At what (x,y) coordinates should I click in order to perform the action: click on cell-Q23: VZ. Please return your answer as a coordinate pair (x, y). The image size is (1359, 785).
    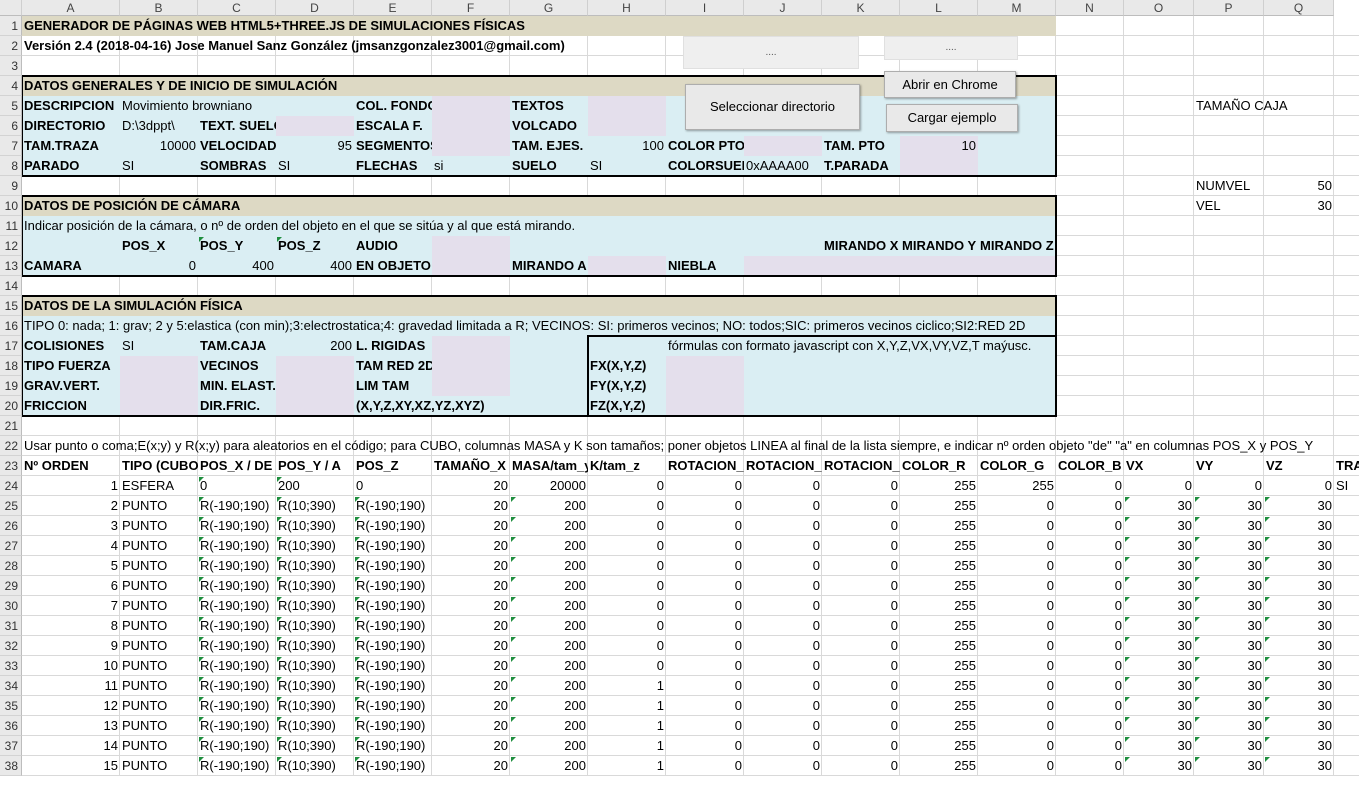
    Looking at the image, I should click on (1299, 466).